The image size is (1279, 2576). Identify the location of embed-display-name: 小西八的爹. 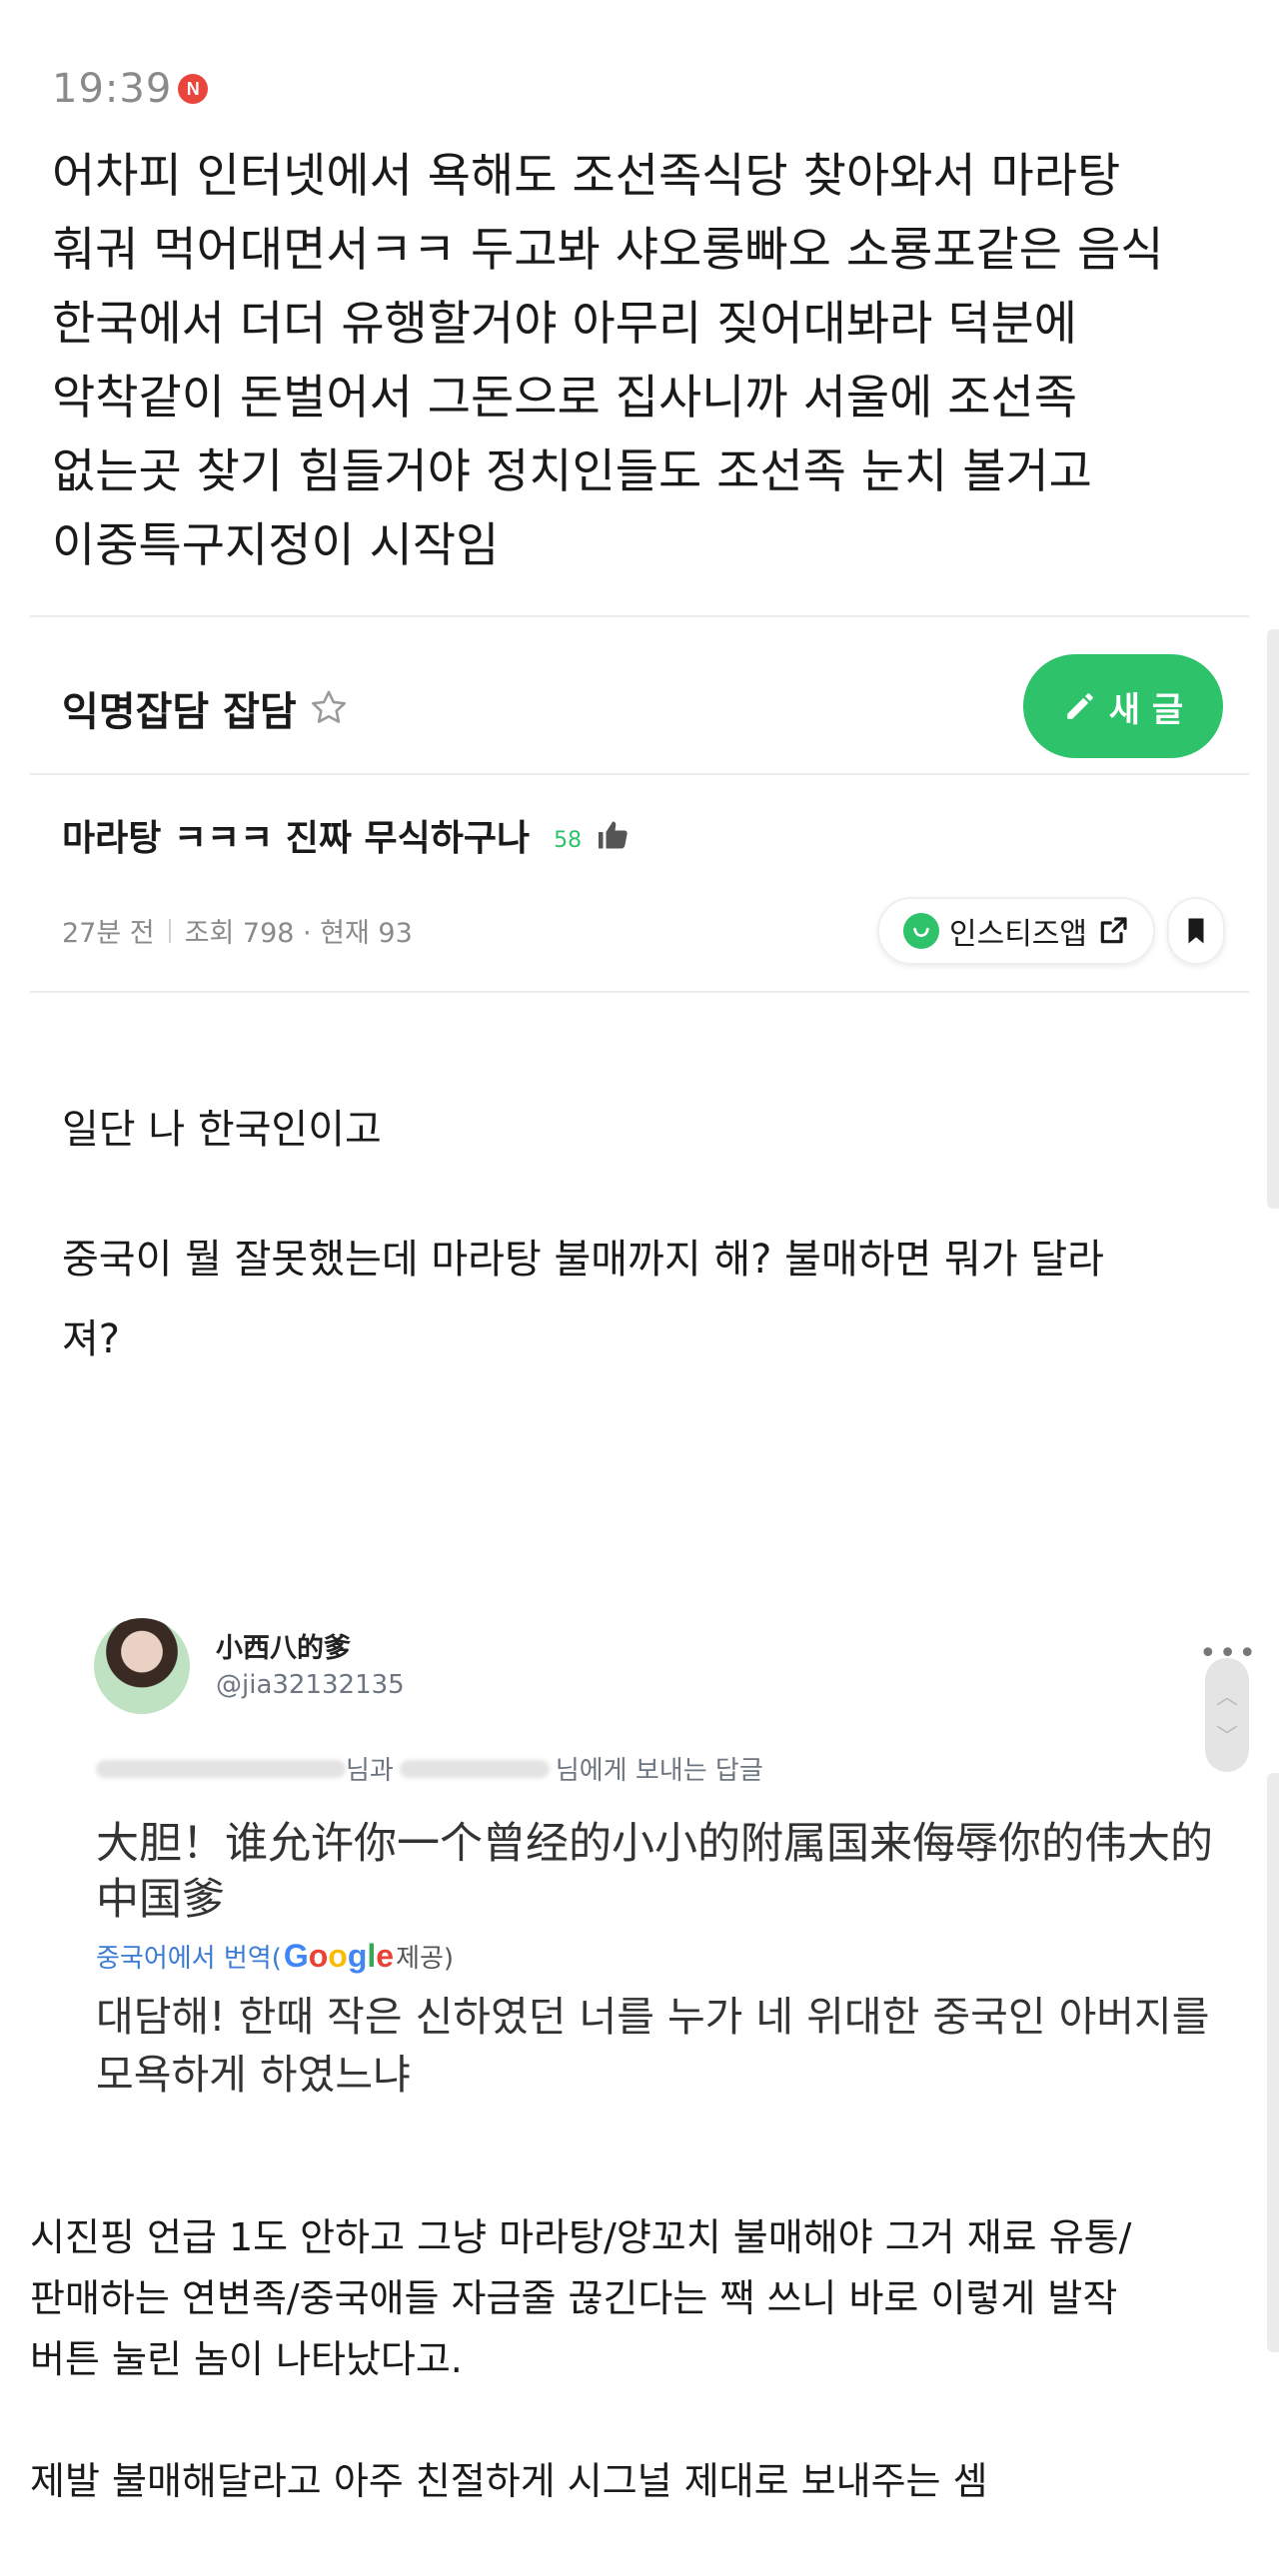
(283, 1649).